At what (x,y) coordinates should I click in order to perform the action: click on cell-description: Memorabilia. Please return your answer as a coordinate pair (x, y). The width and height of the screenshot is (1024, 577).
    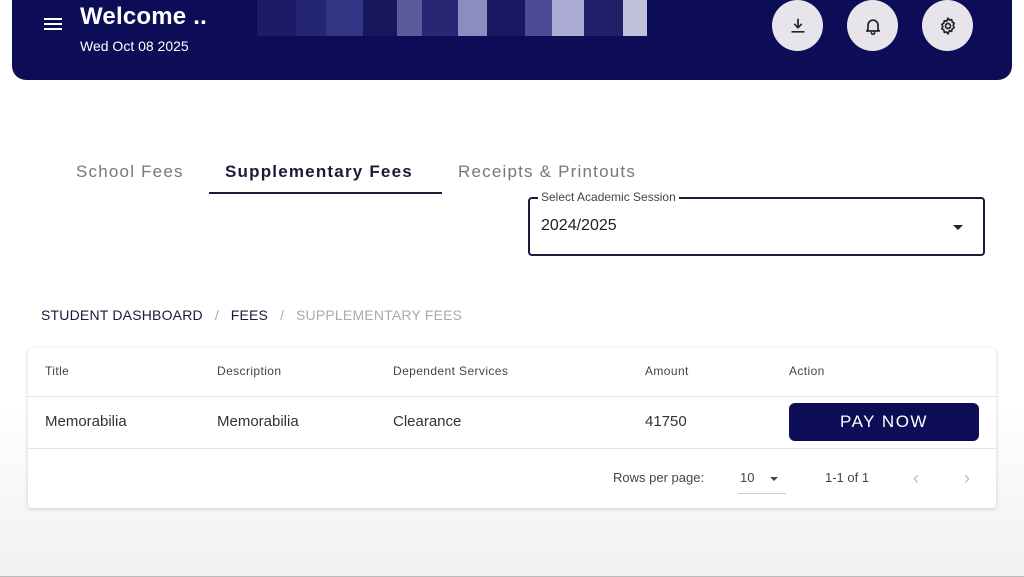
    Looking at the image, I should click on (258, 421).